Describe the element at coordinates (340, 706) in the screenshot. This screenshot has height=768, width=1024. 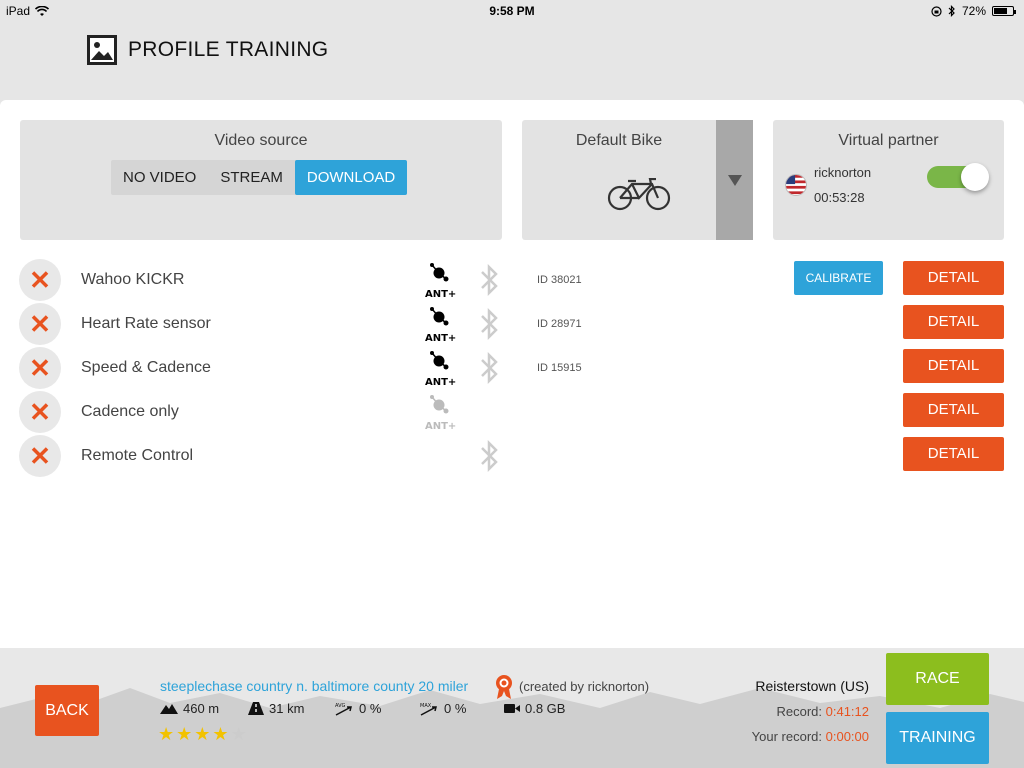
I see `svg-text: AVG` at that location.